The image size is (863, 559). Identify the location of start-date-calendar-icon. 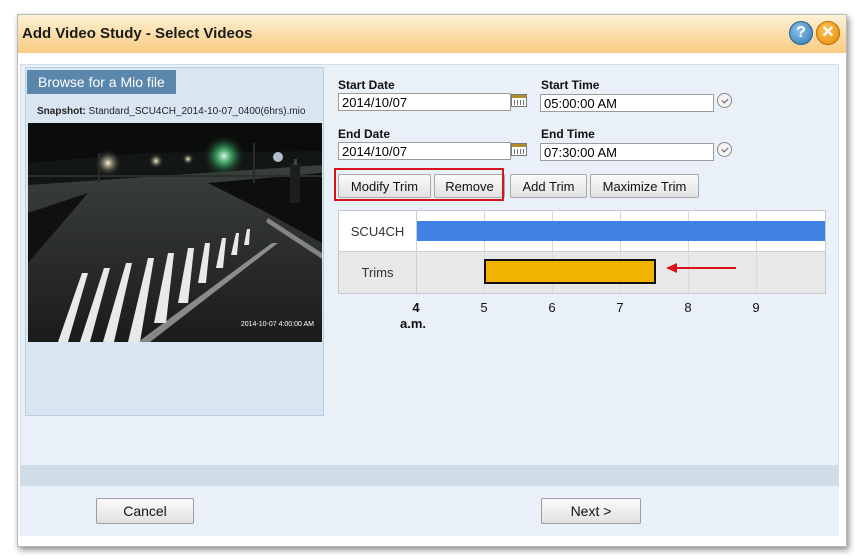
(519, 100).